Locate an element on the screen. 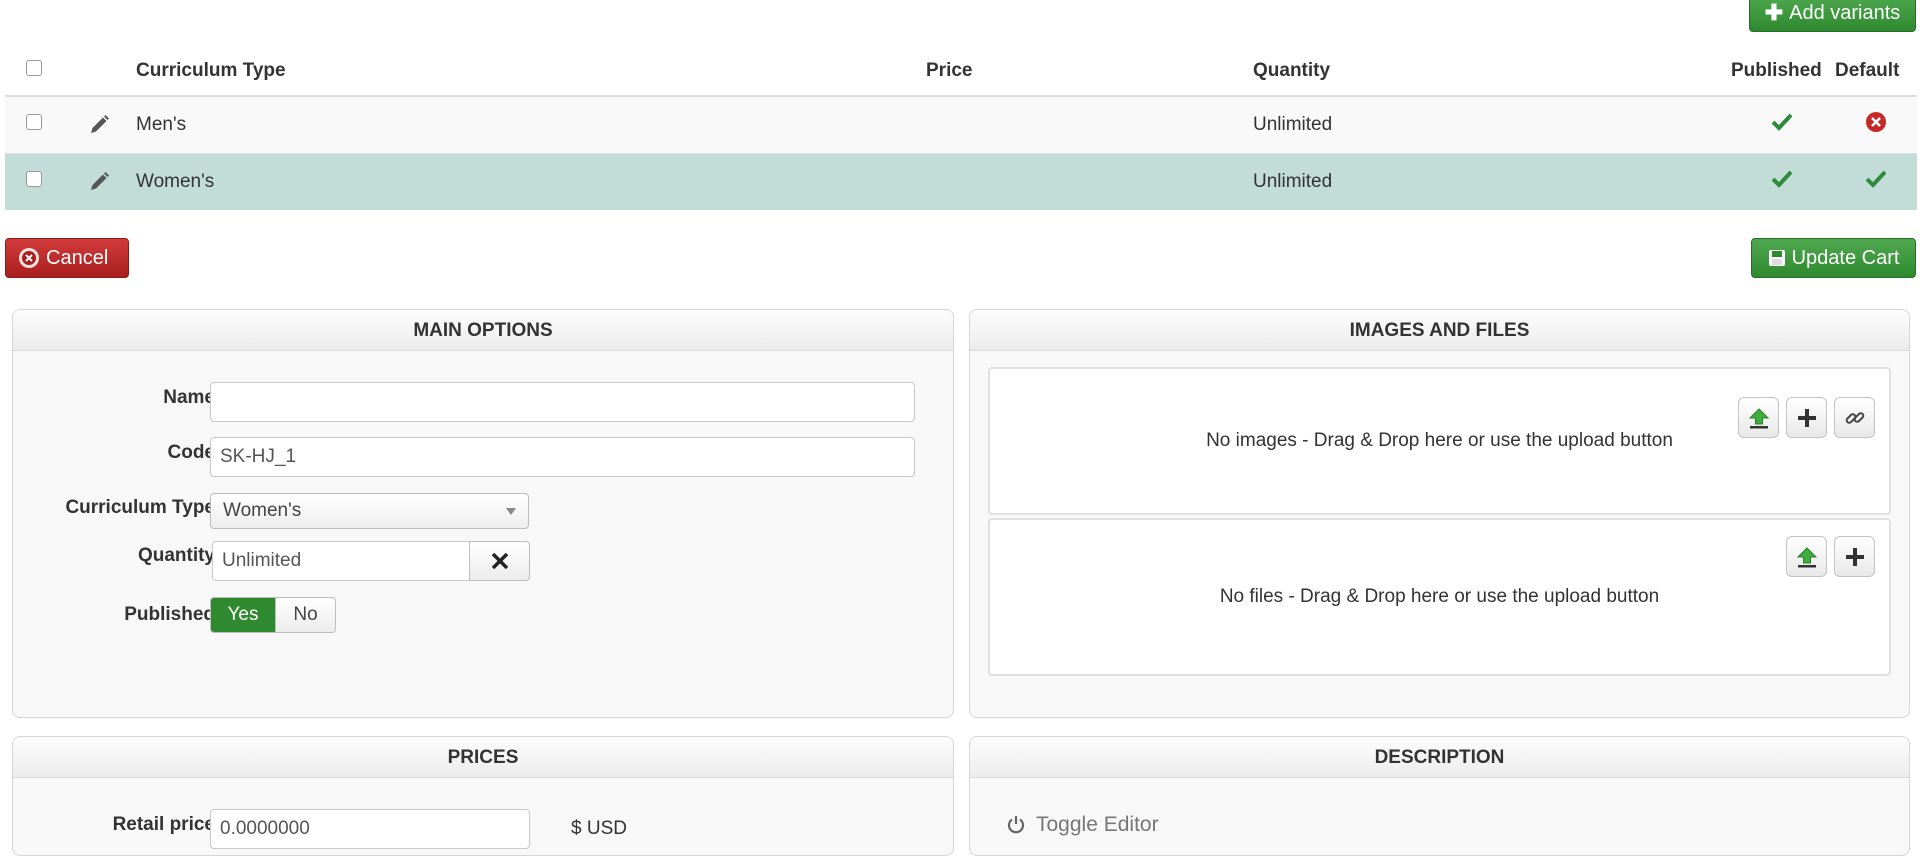 The height and width of the screenshot is (856, 1920). add-image-button is located at coordinates (1806, 417).